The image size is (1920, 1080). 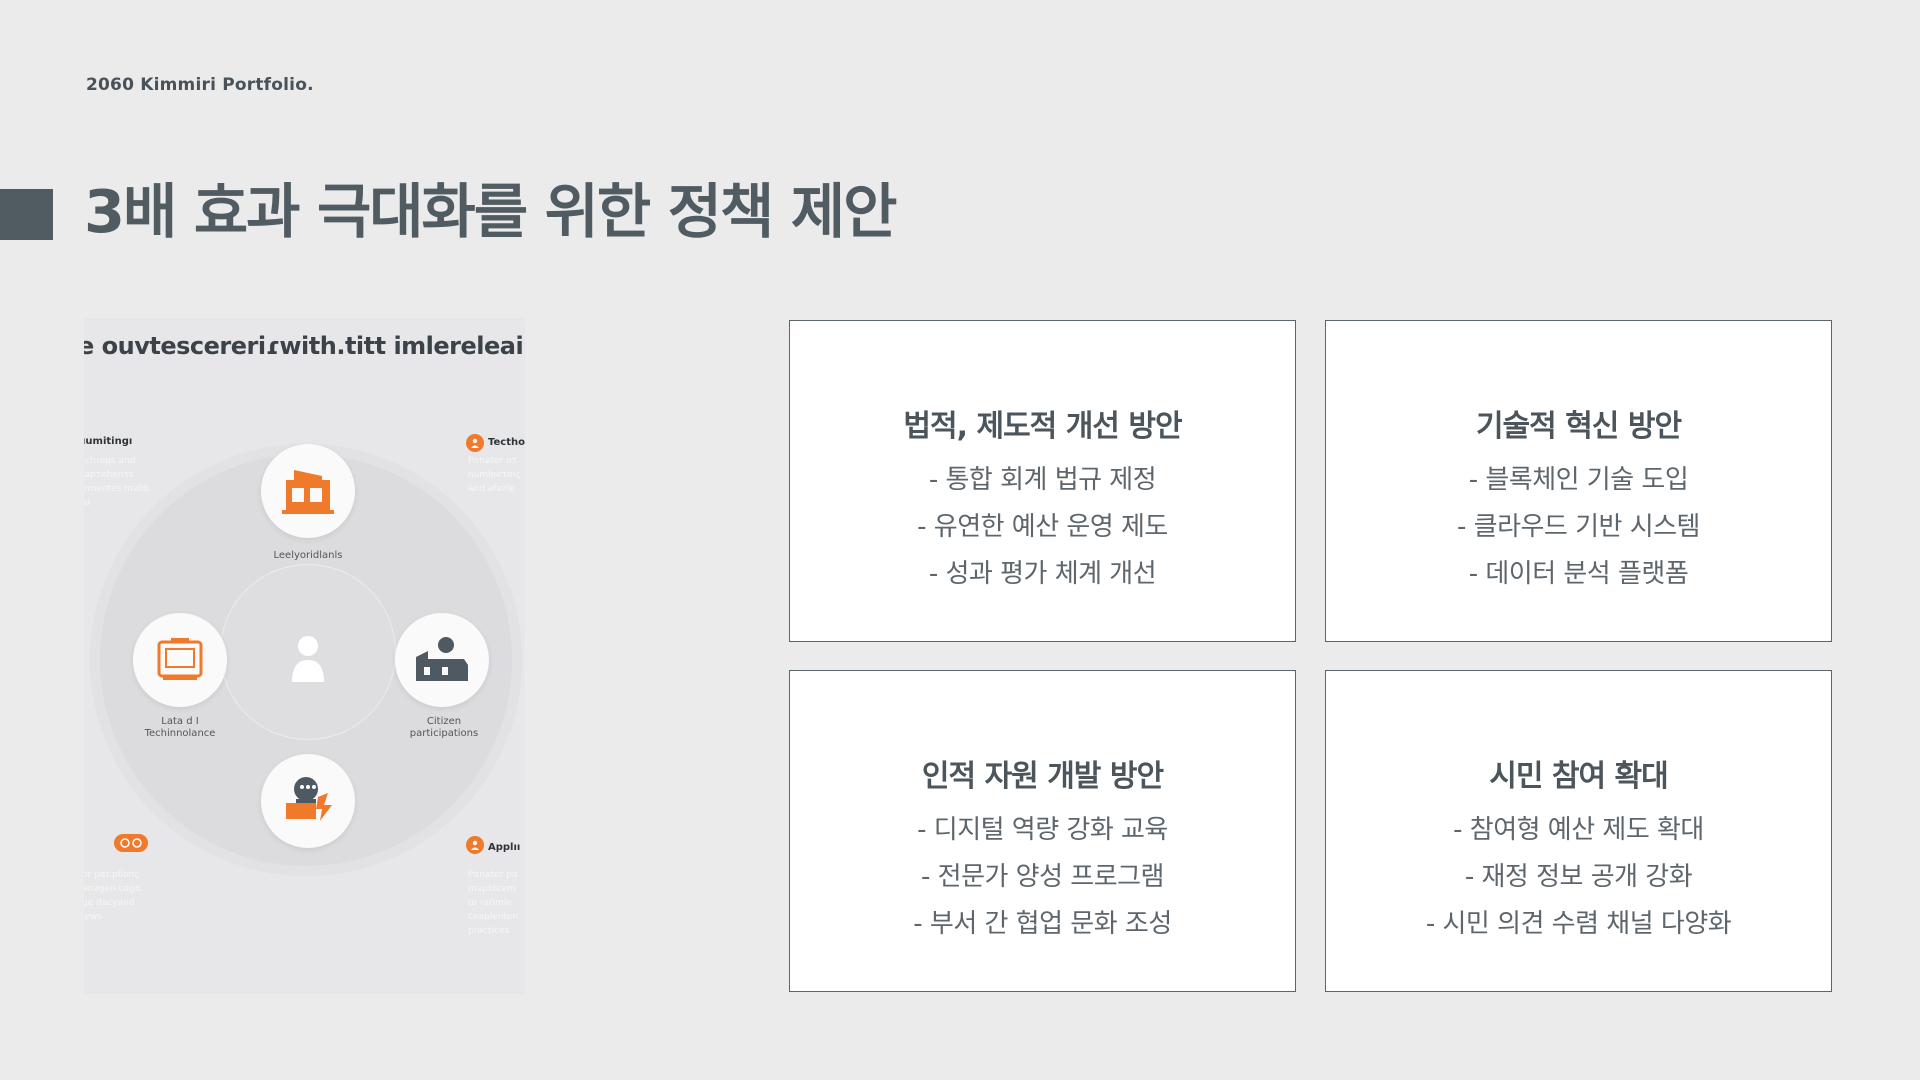 I want to click on card-title: 기술적 혁신 방안, so click(x=1578, y=426).